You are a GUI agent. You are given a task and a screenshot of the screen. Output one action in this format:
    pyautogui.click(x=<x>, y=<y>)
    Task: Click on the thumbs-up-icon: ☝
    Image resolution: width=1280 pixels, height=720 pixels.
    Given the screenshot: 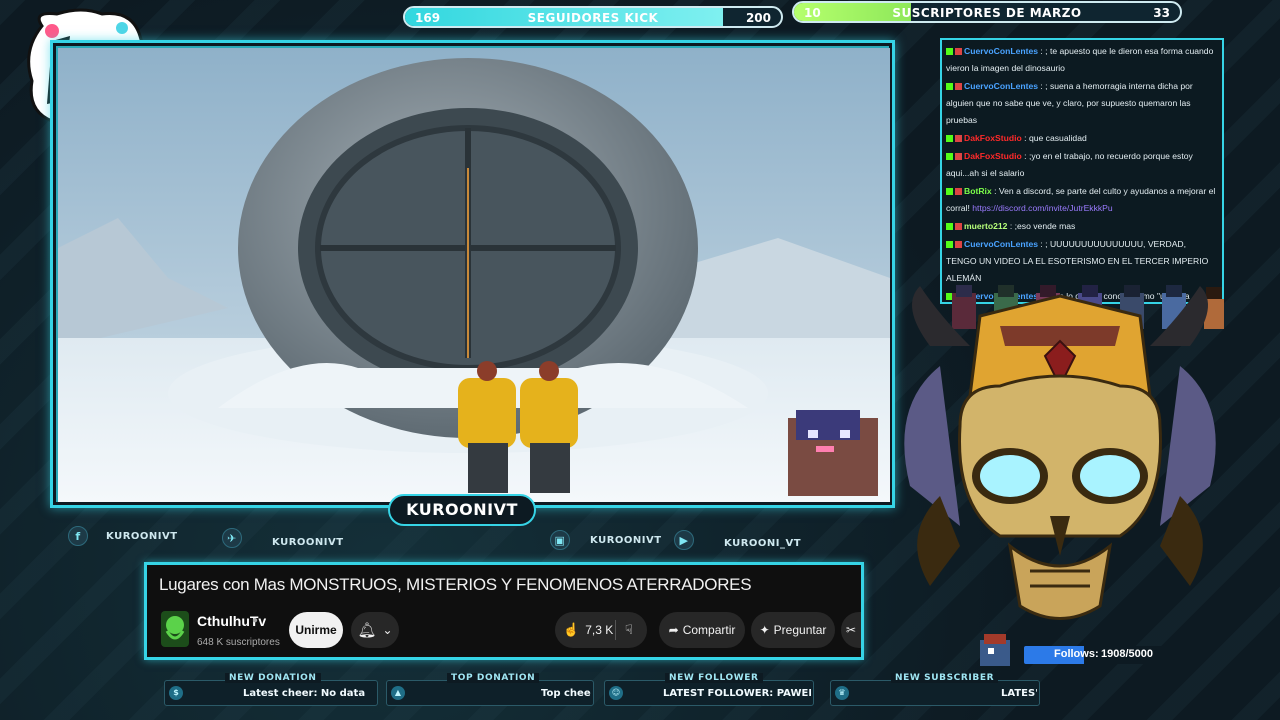 What is the action you would take?
    pyautogui.click(x=571, y=629)
    